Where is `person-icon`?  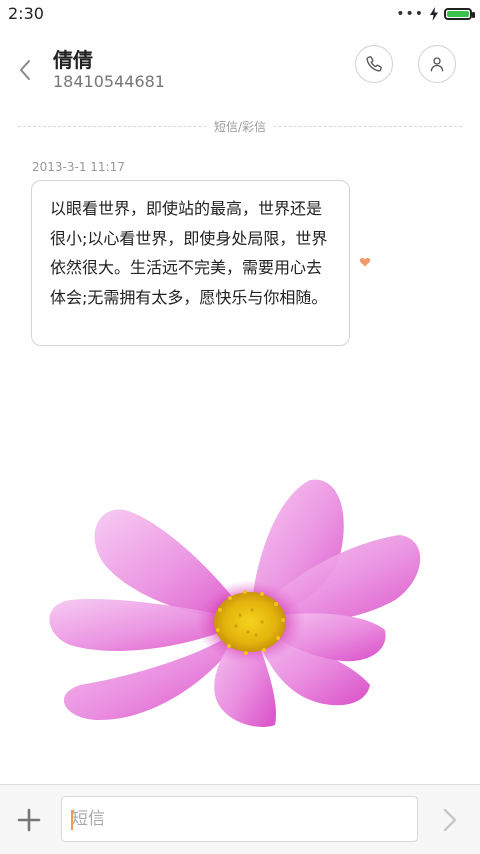
person-icon is located at coordinates (437, 64).